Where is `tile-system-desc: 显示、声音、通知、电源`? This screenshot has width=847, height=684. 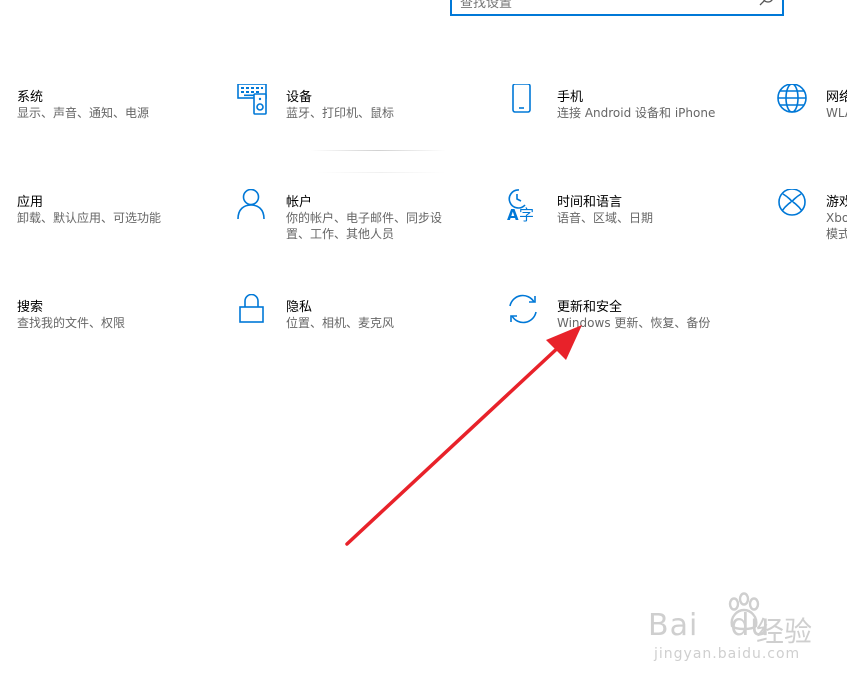
tile-system-desc: 显示、声音、通知、电源 is located at coordinates (83, 113).